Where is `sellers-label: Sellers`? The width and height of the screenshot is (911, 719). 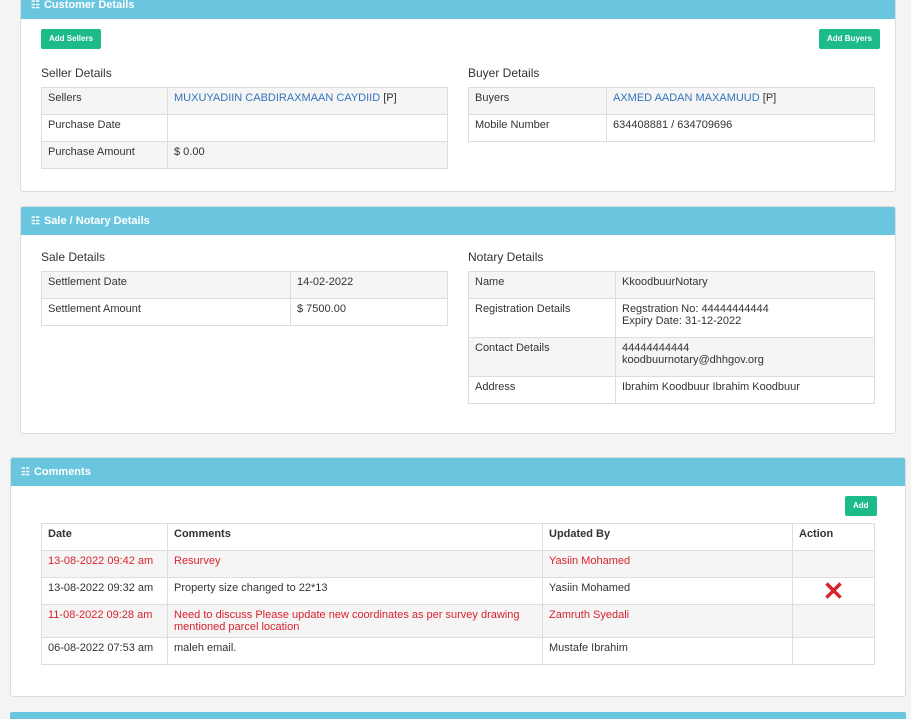 sellers-label: Sellers is located at coordinates (104, 101).